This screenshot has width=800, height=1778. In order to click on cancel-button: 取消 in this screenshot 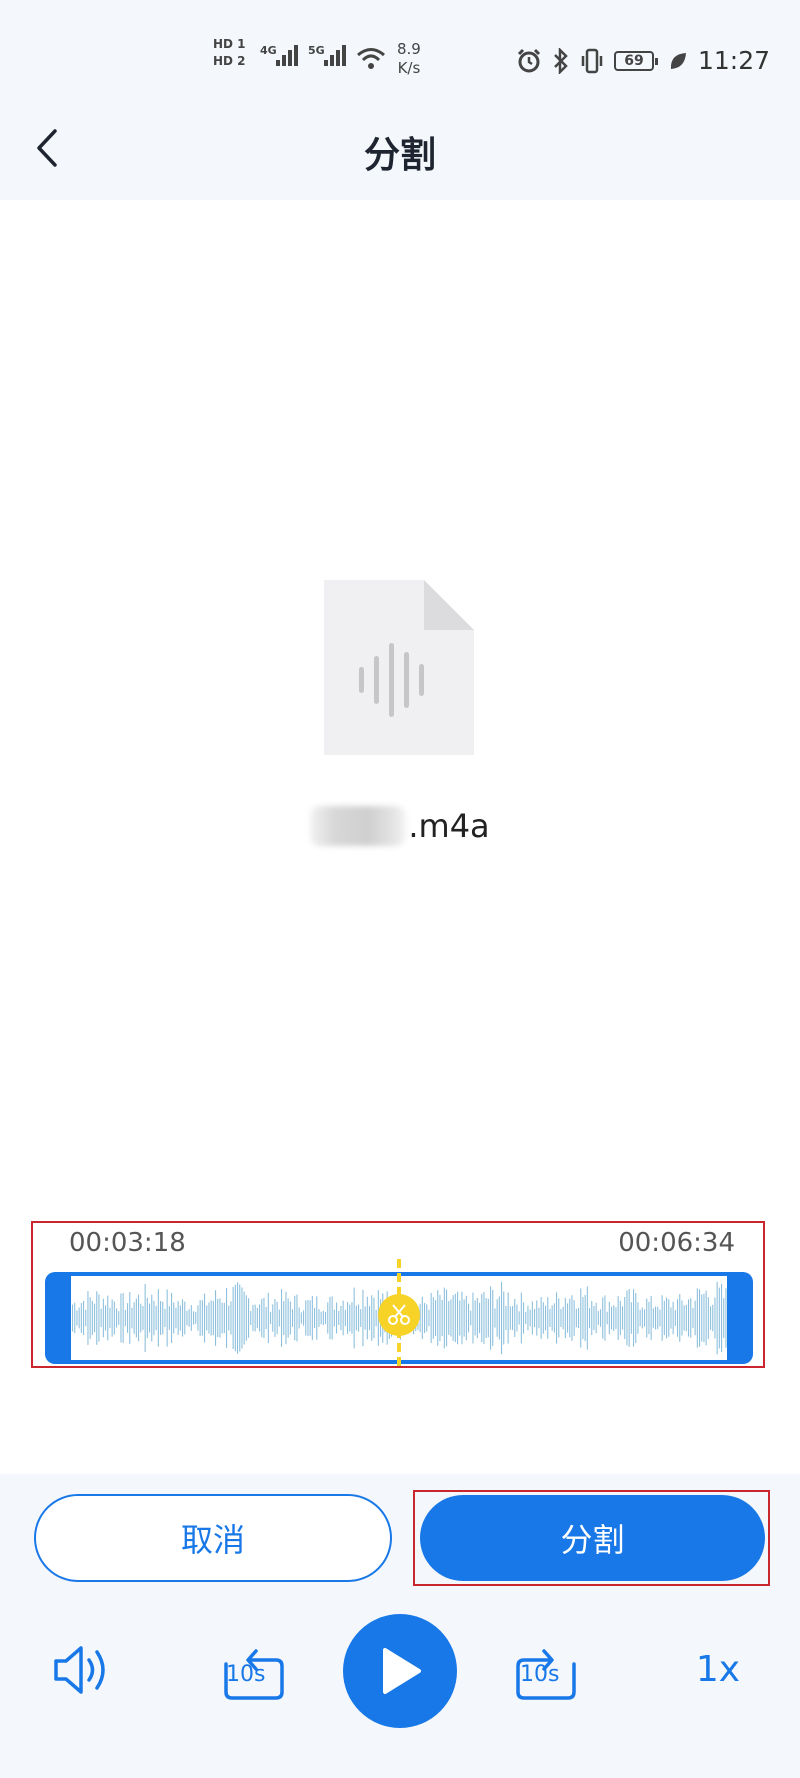, I will do `click(213, 1538)`.